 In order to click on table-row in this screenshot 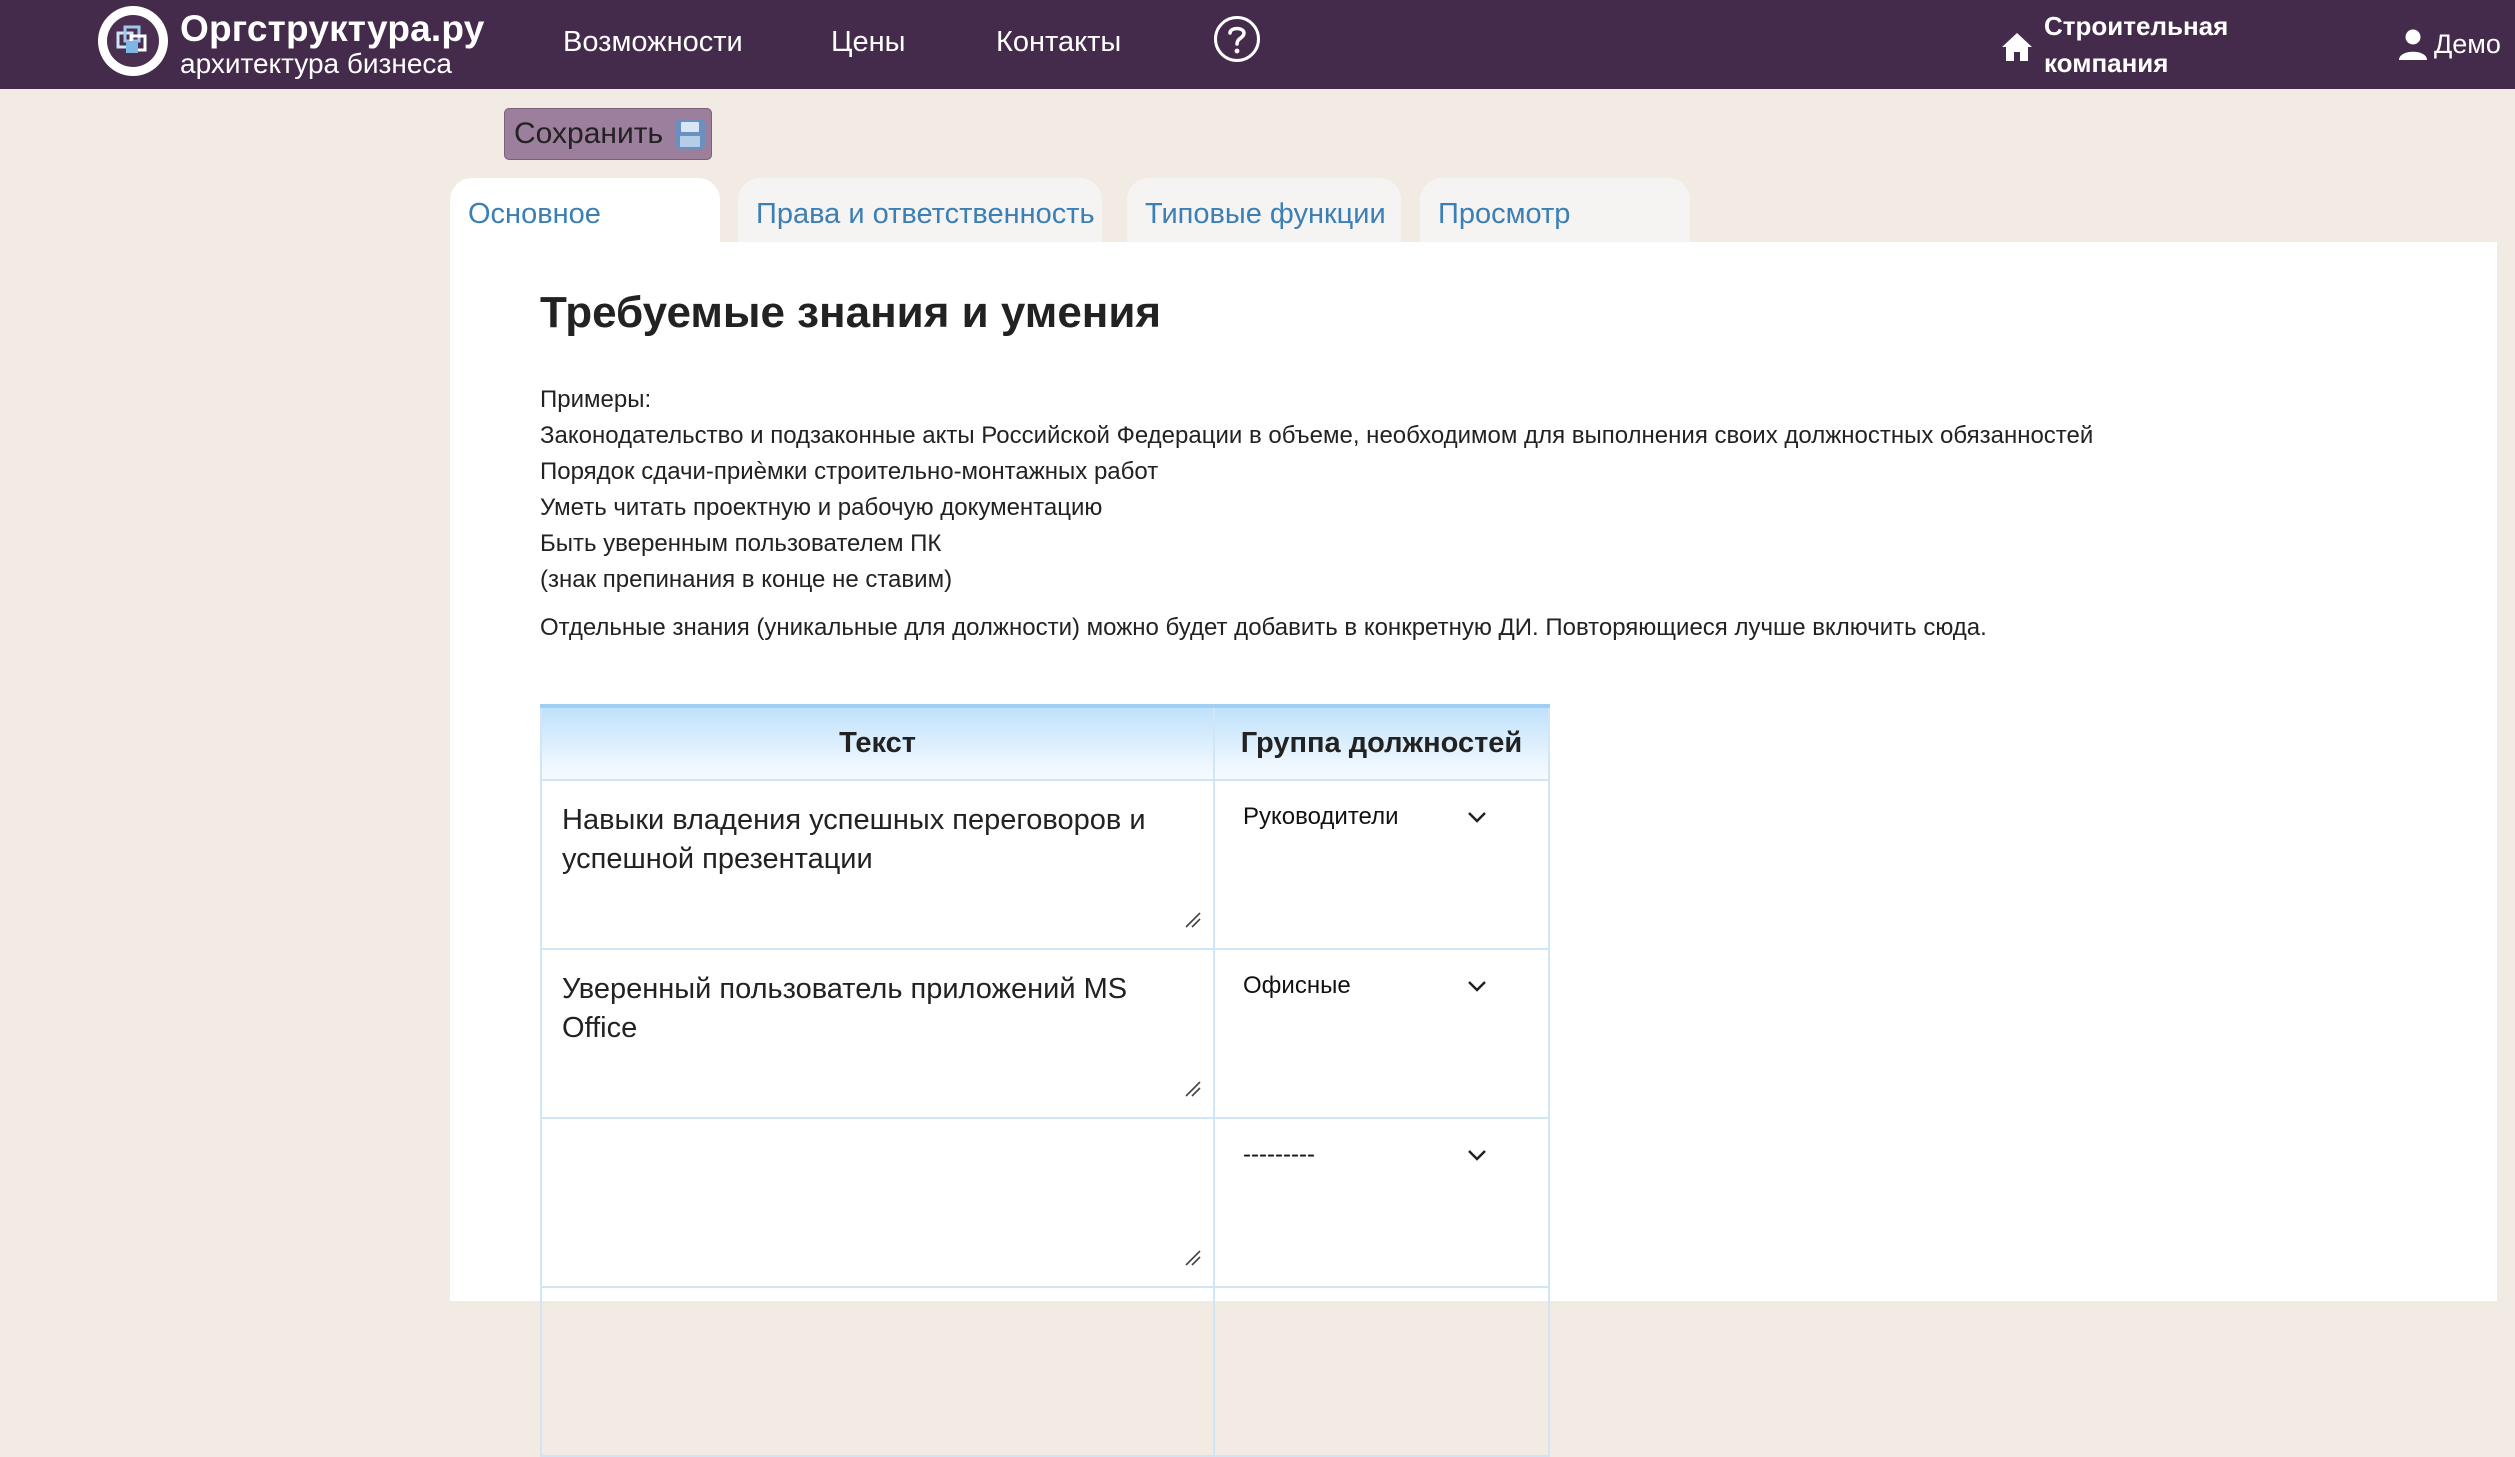, I will do `click(1045, 1371)`.